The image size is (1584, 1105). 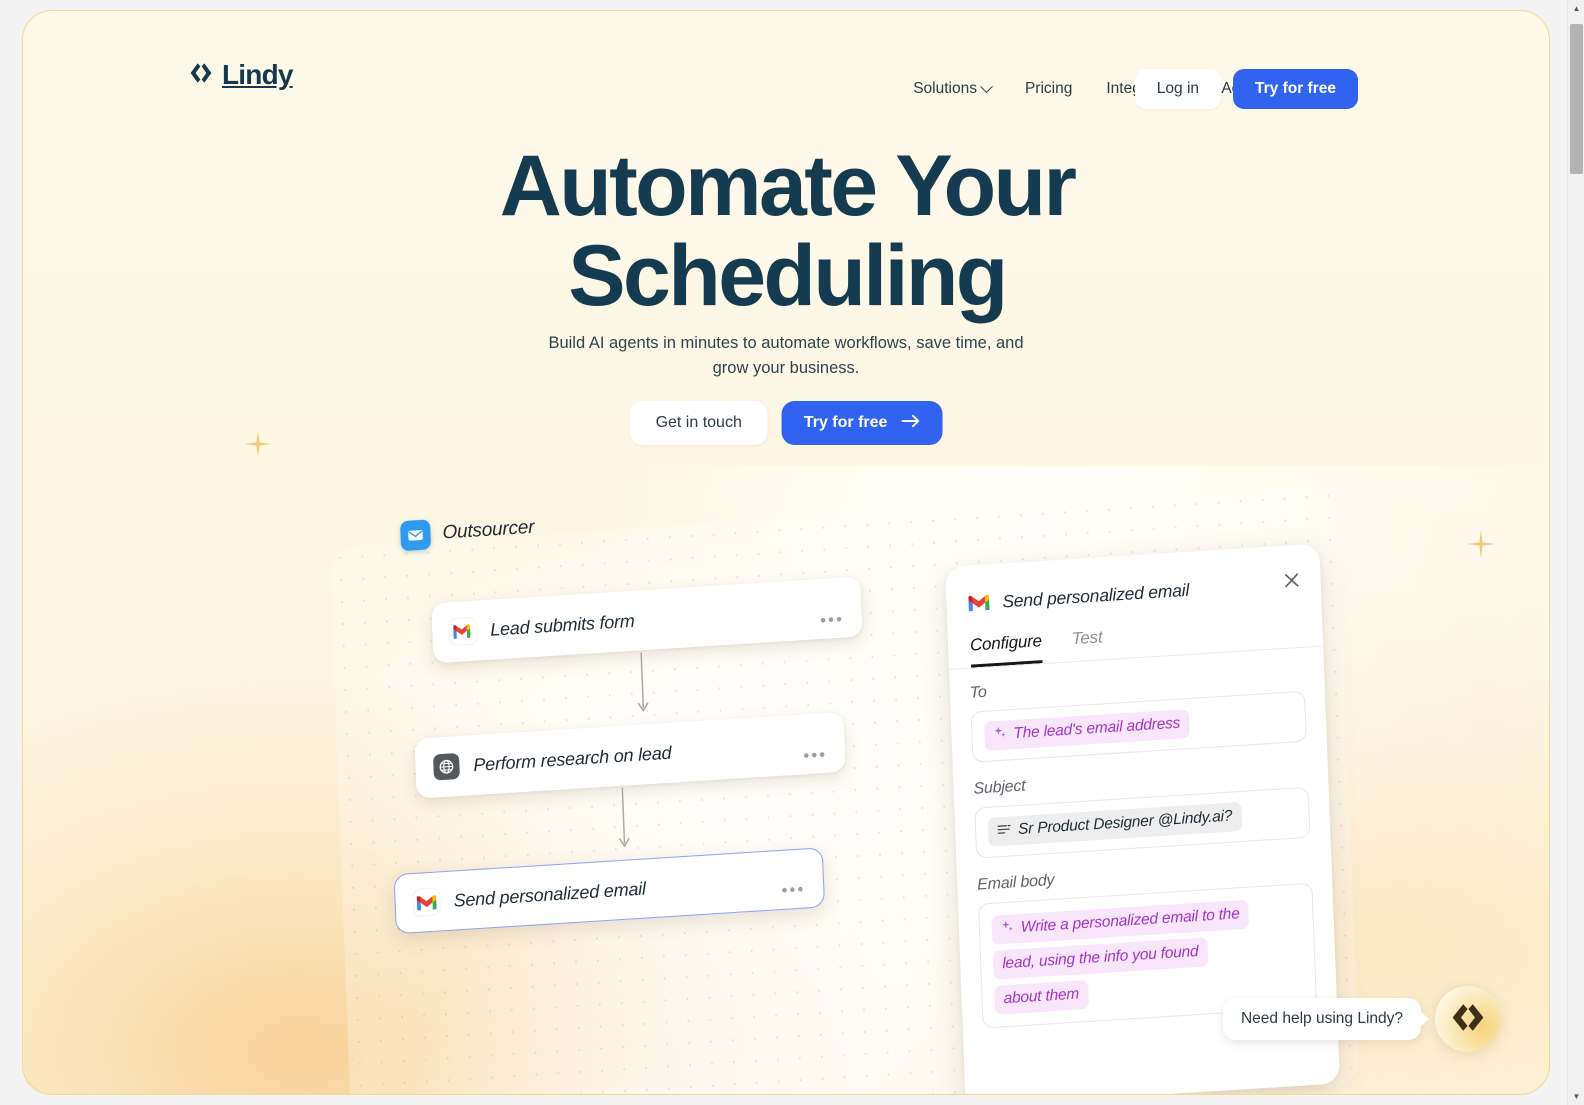 What do you see at coordinates (446, 766) in the screenshot?
I see `globe-icon` at bounding box center [446, 766].